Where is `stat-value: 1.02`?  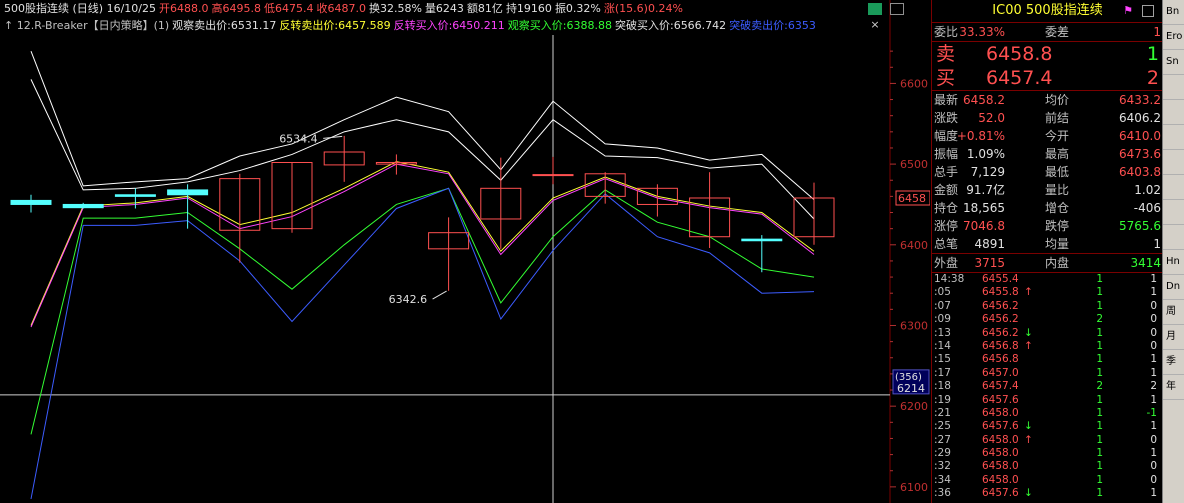 stat-value: 1.02 is located at coordinates (1147, 190).